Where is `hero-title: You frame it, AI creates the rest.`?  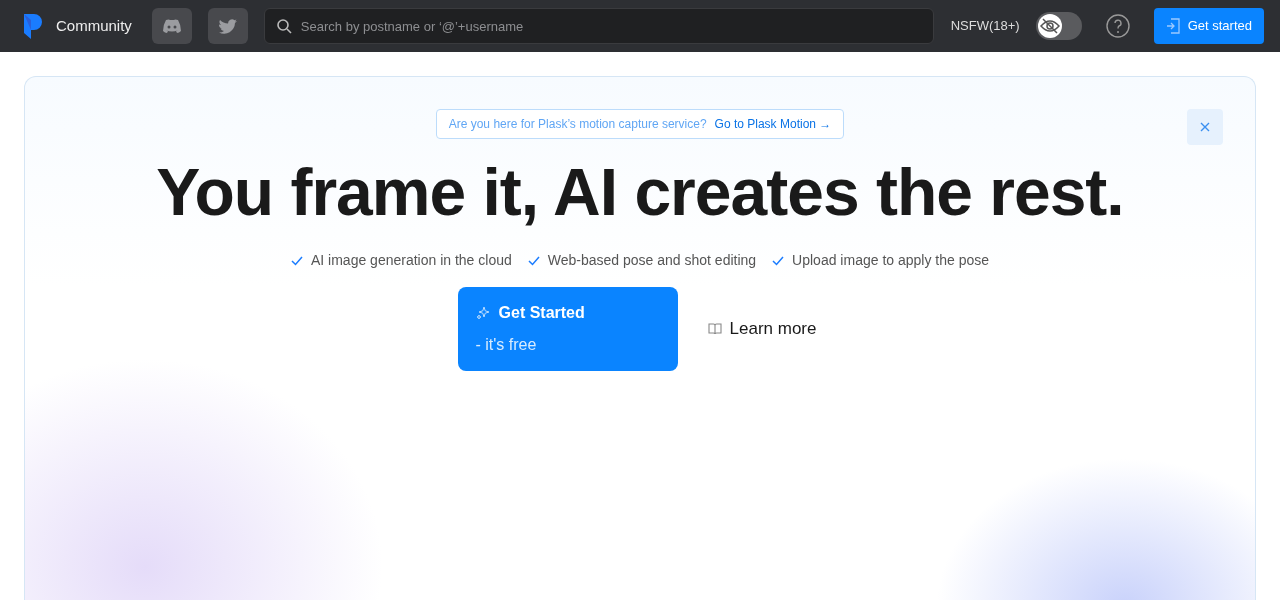 hero-title: You frame it, AI creates the rest. is located at coordinates (640, 192).